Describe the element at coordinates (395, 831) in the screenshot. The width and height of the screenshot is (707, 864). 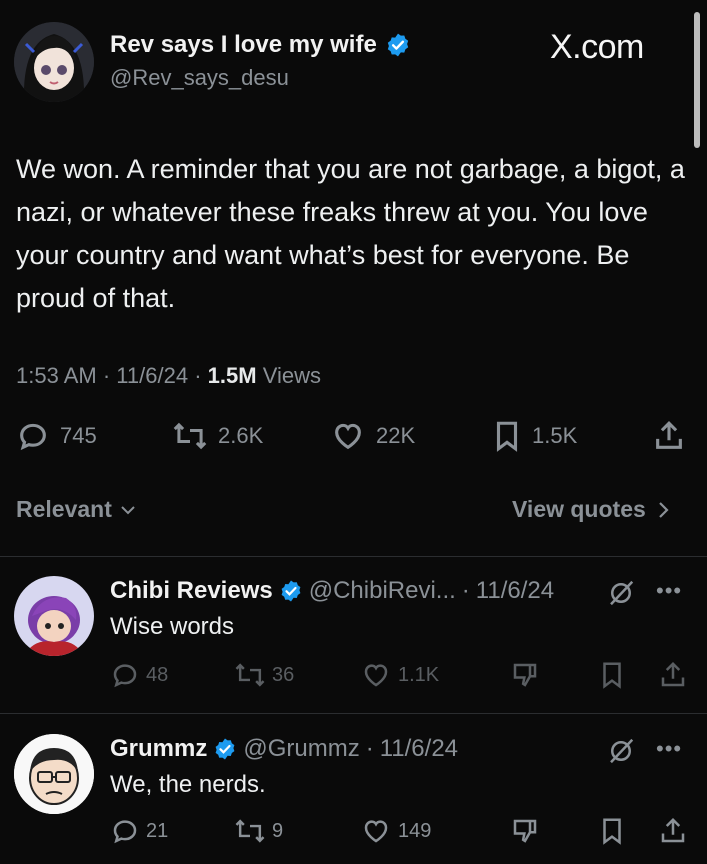
I see `like-button: 149` at that location.